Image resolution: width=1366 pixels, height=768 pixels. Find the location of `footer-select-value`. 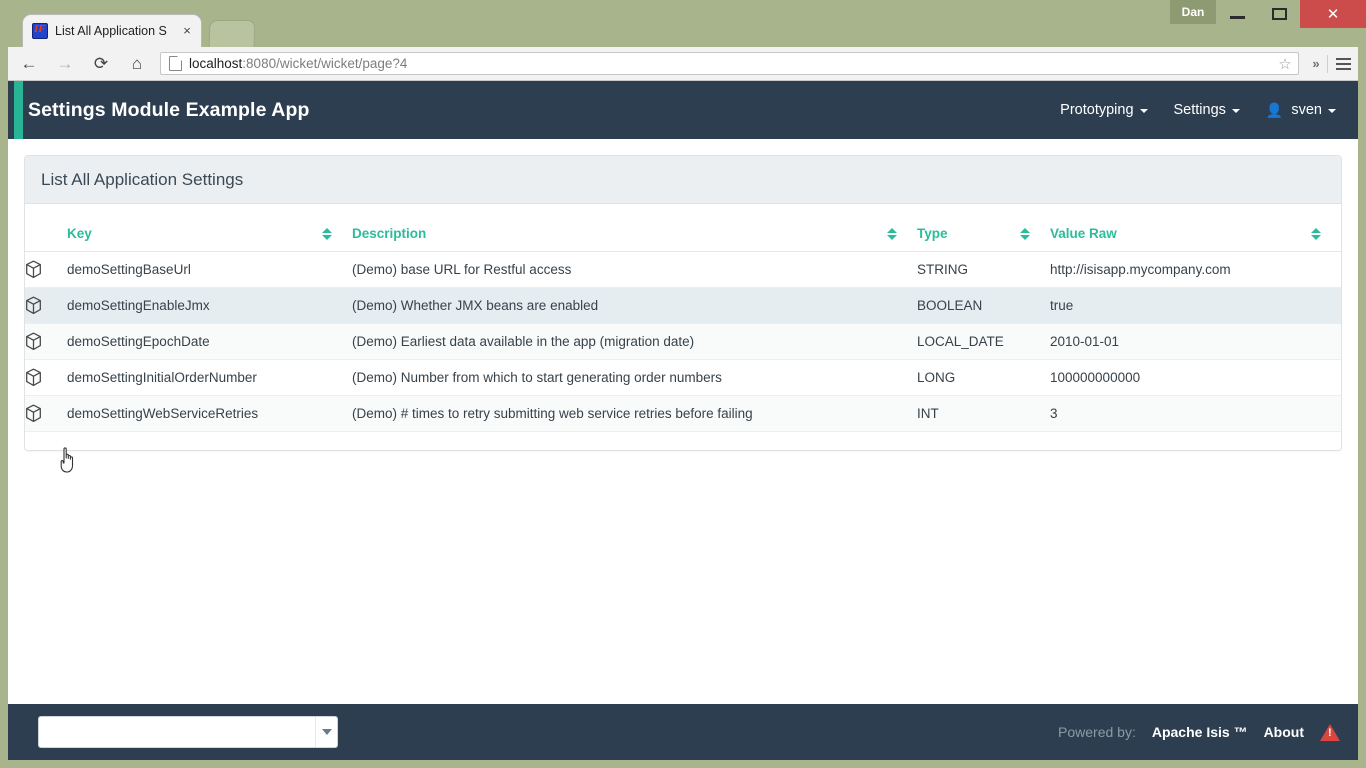

footer-select-value is located at coordinates (177, 732).